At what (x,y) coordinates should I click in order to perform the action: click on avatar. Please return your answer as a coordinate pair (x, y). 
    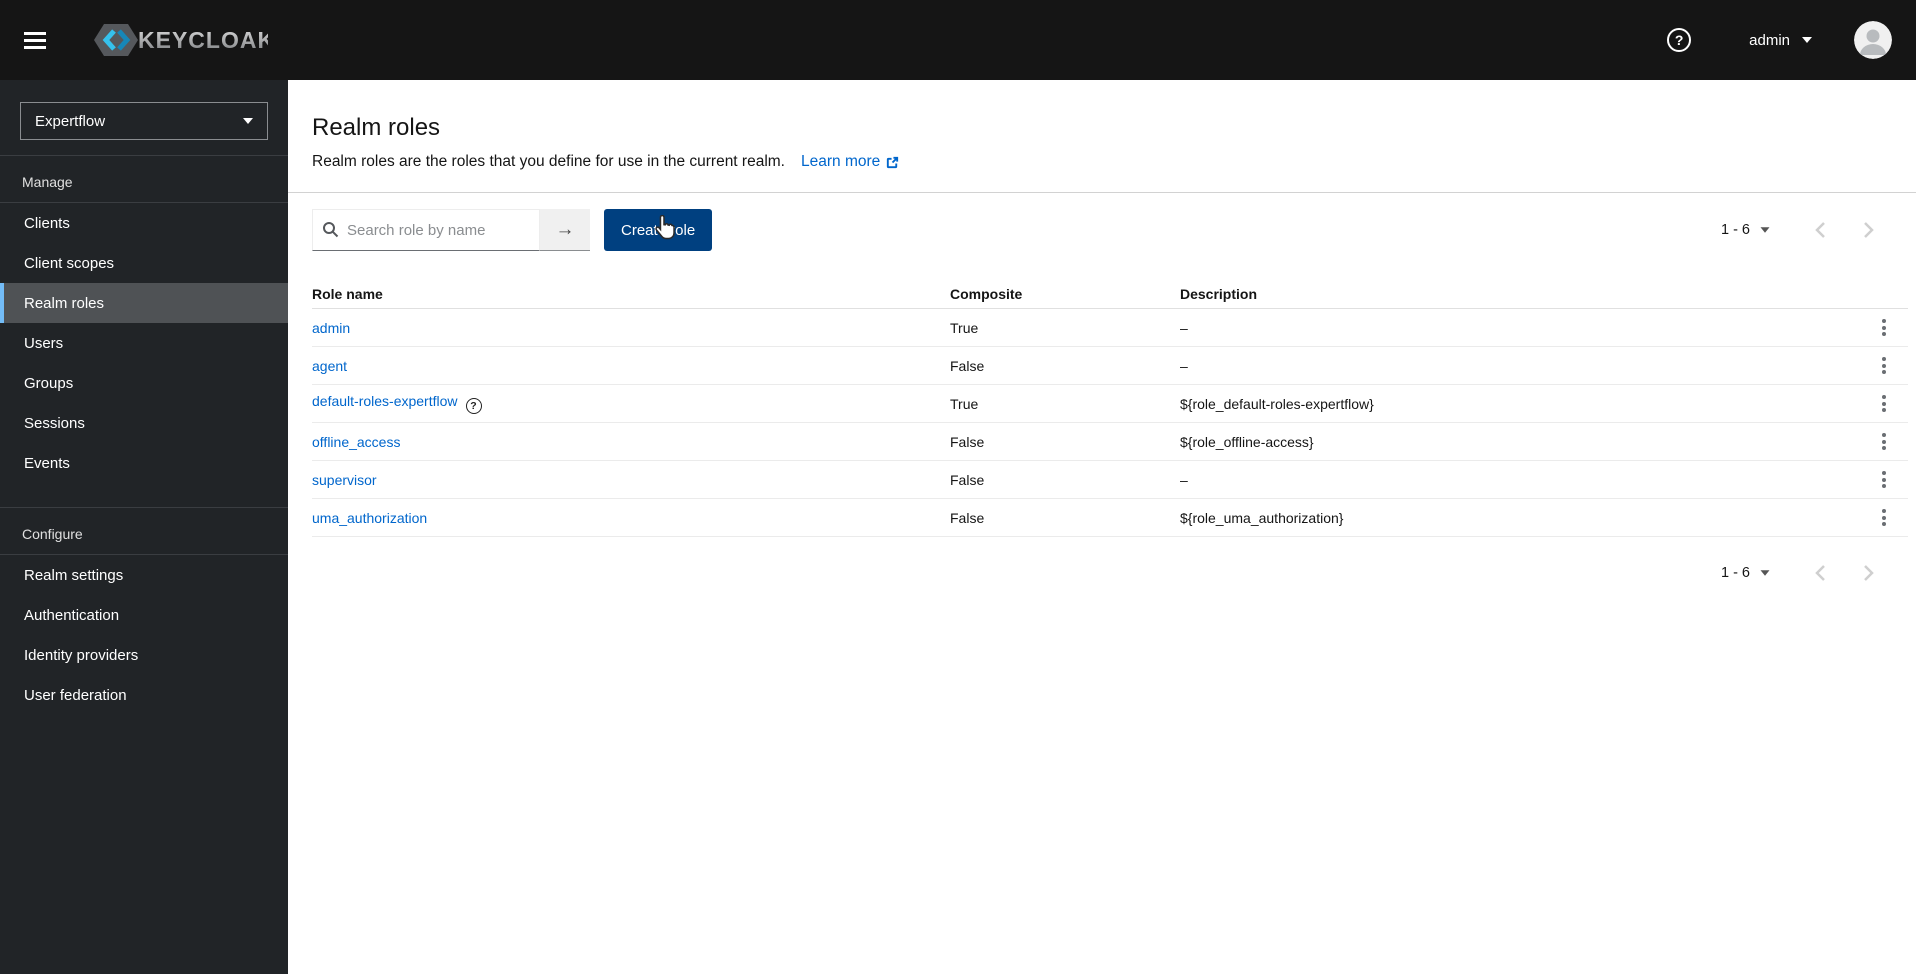
    Looking at the image, I should click on (1873, 40).